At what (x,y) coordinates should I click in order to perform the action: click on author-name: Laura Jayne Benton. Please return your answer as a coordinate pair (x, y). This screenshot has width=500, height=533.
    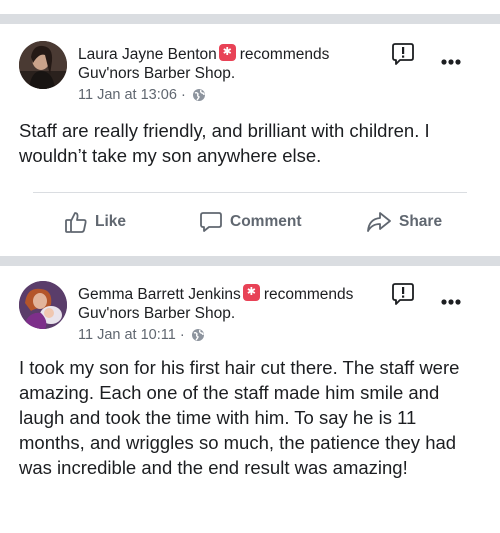
    Looking at the image, I should click on (147, 54).